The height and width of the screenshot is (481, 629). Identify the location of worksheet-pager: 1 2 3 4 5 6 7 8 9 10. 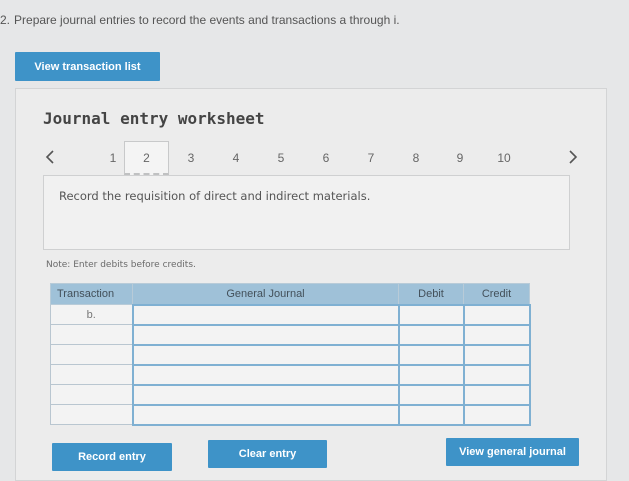
(312, 158).